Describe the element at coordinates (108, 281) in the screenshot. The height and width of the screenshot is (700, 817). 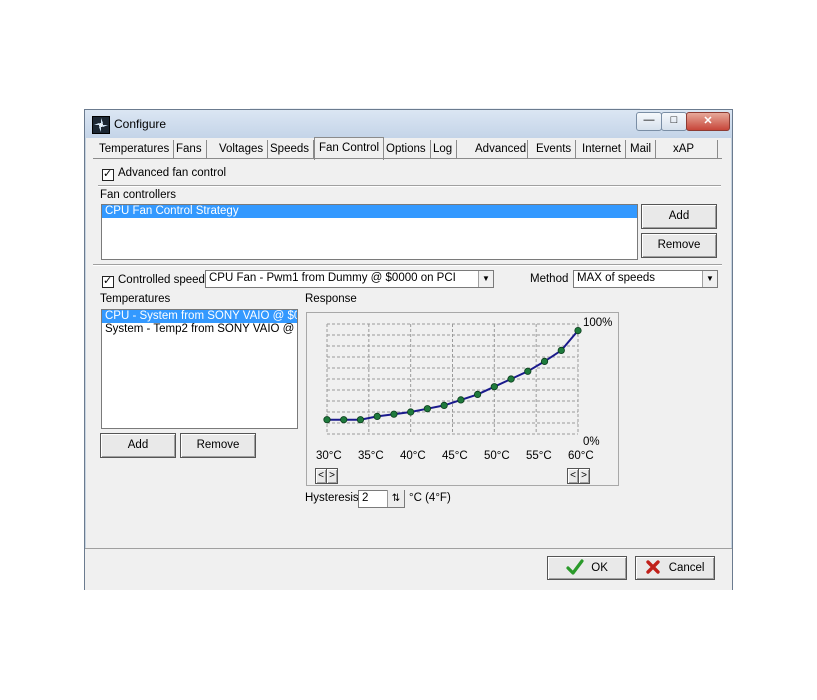
I see `controlled-speed-checkbox` at that location.